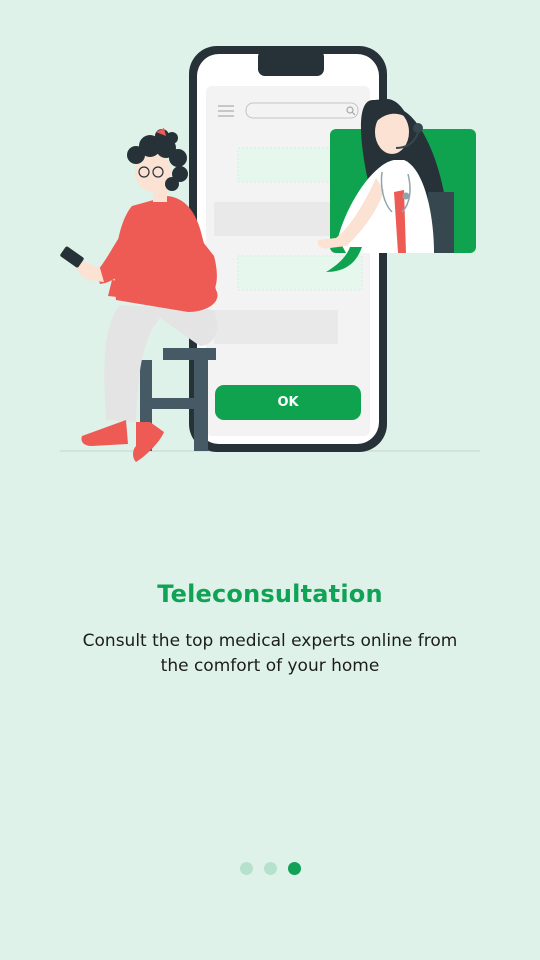  I want to click on pagination-dots, so click(270, 868).